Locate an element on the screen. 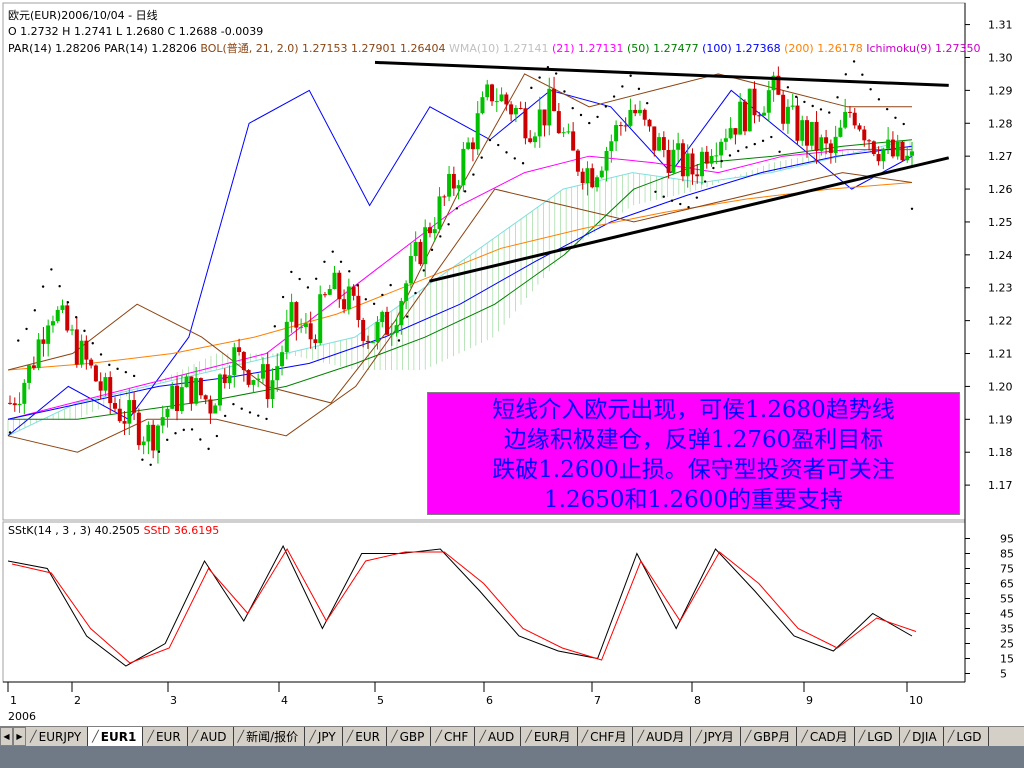 The image size is (1024, 768). tab-7: GBP is located at coordinates (409, 736).